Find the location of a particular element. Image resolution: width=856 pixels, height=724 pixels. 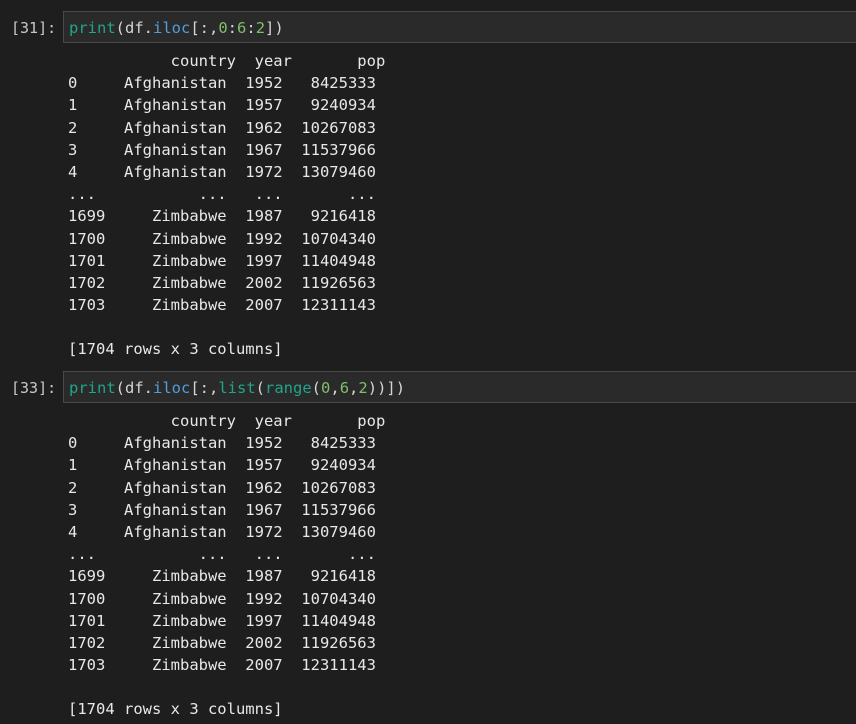

code-input-area: print(df.iloc[:,0:6:2]) is located at coordinates (459, 27).